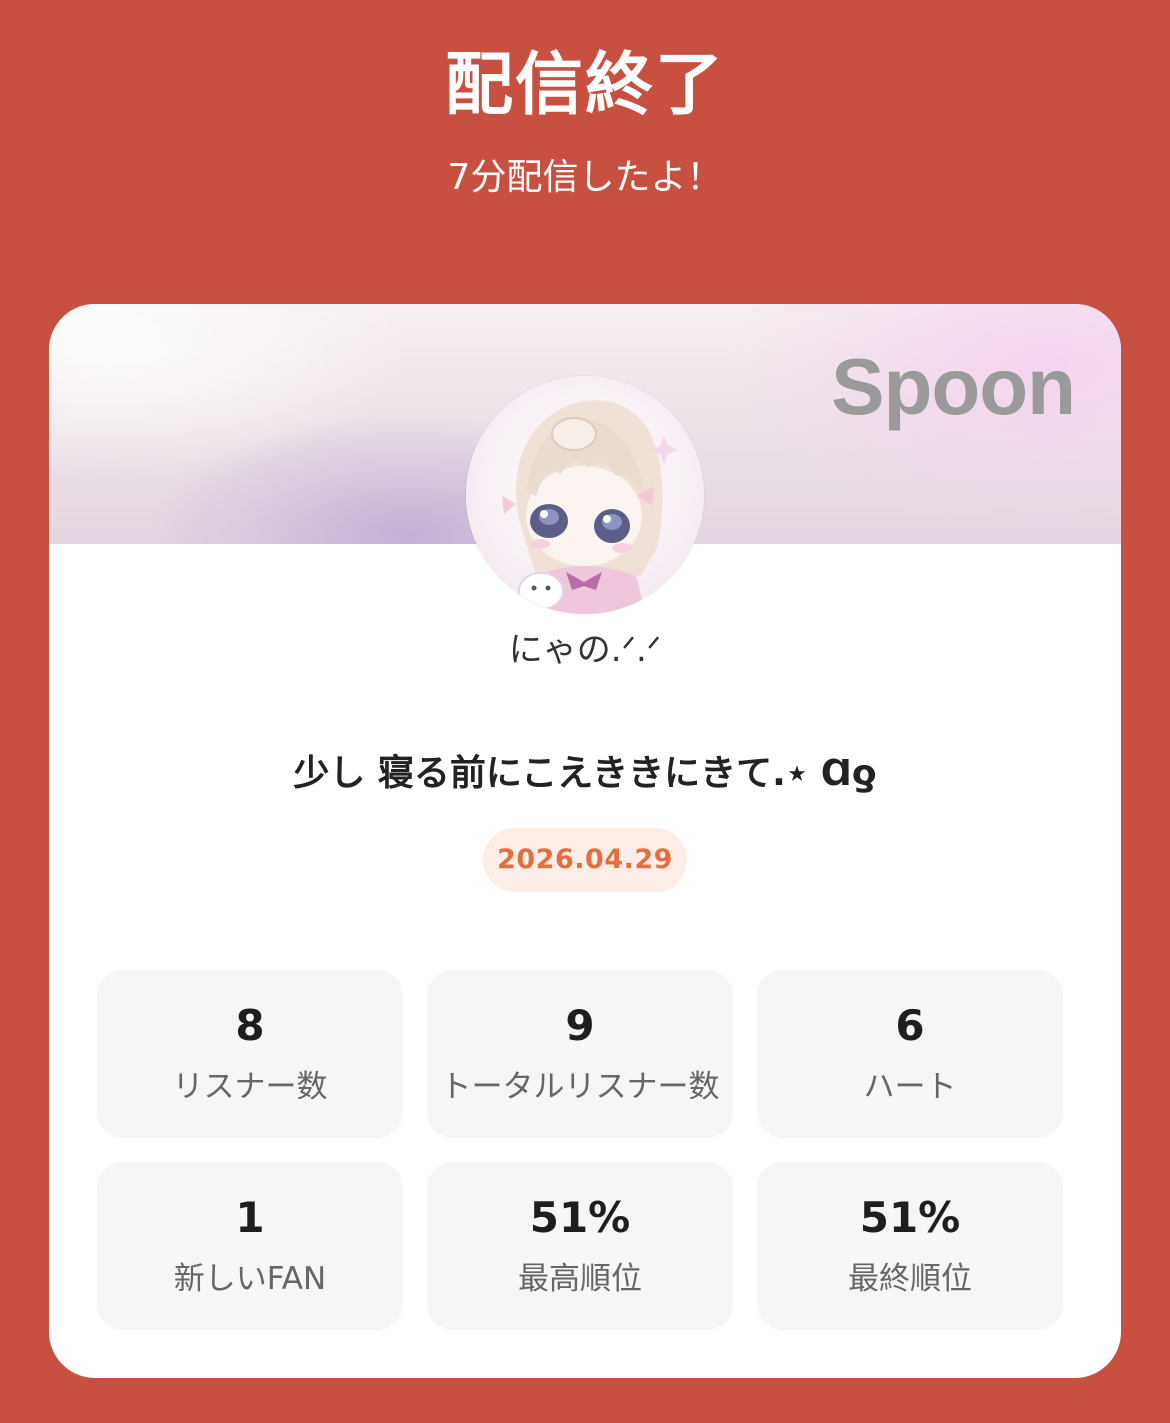 The image size is (1170, 1423). What do you see at coordinates (585, 860) in the screenshot?
I see `date-badge: 2026.04.29` at bounding box center [585, 860].